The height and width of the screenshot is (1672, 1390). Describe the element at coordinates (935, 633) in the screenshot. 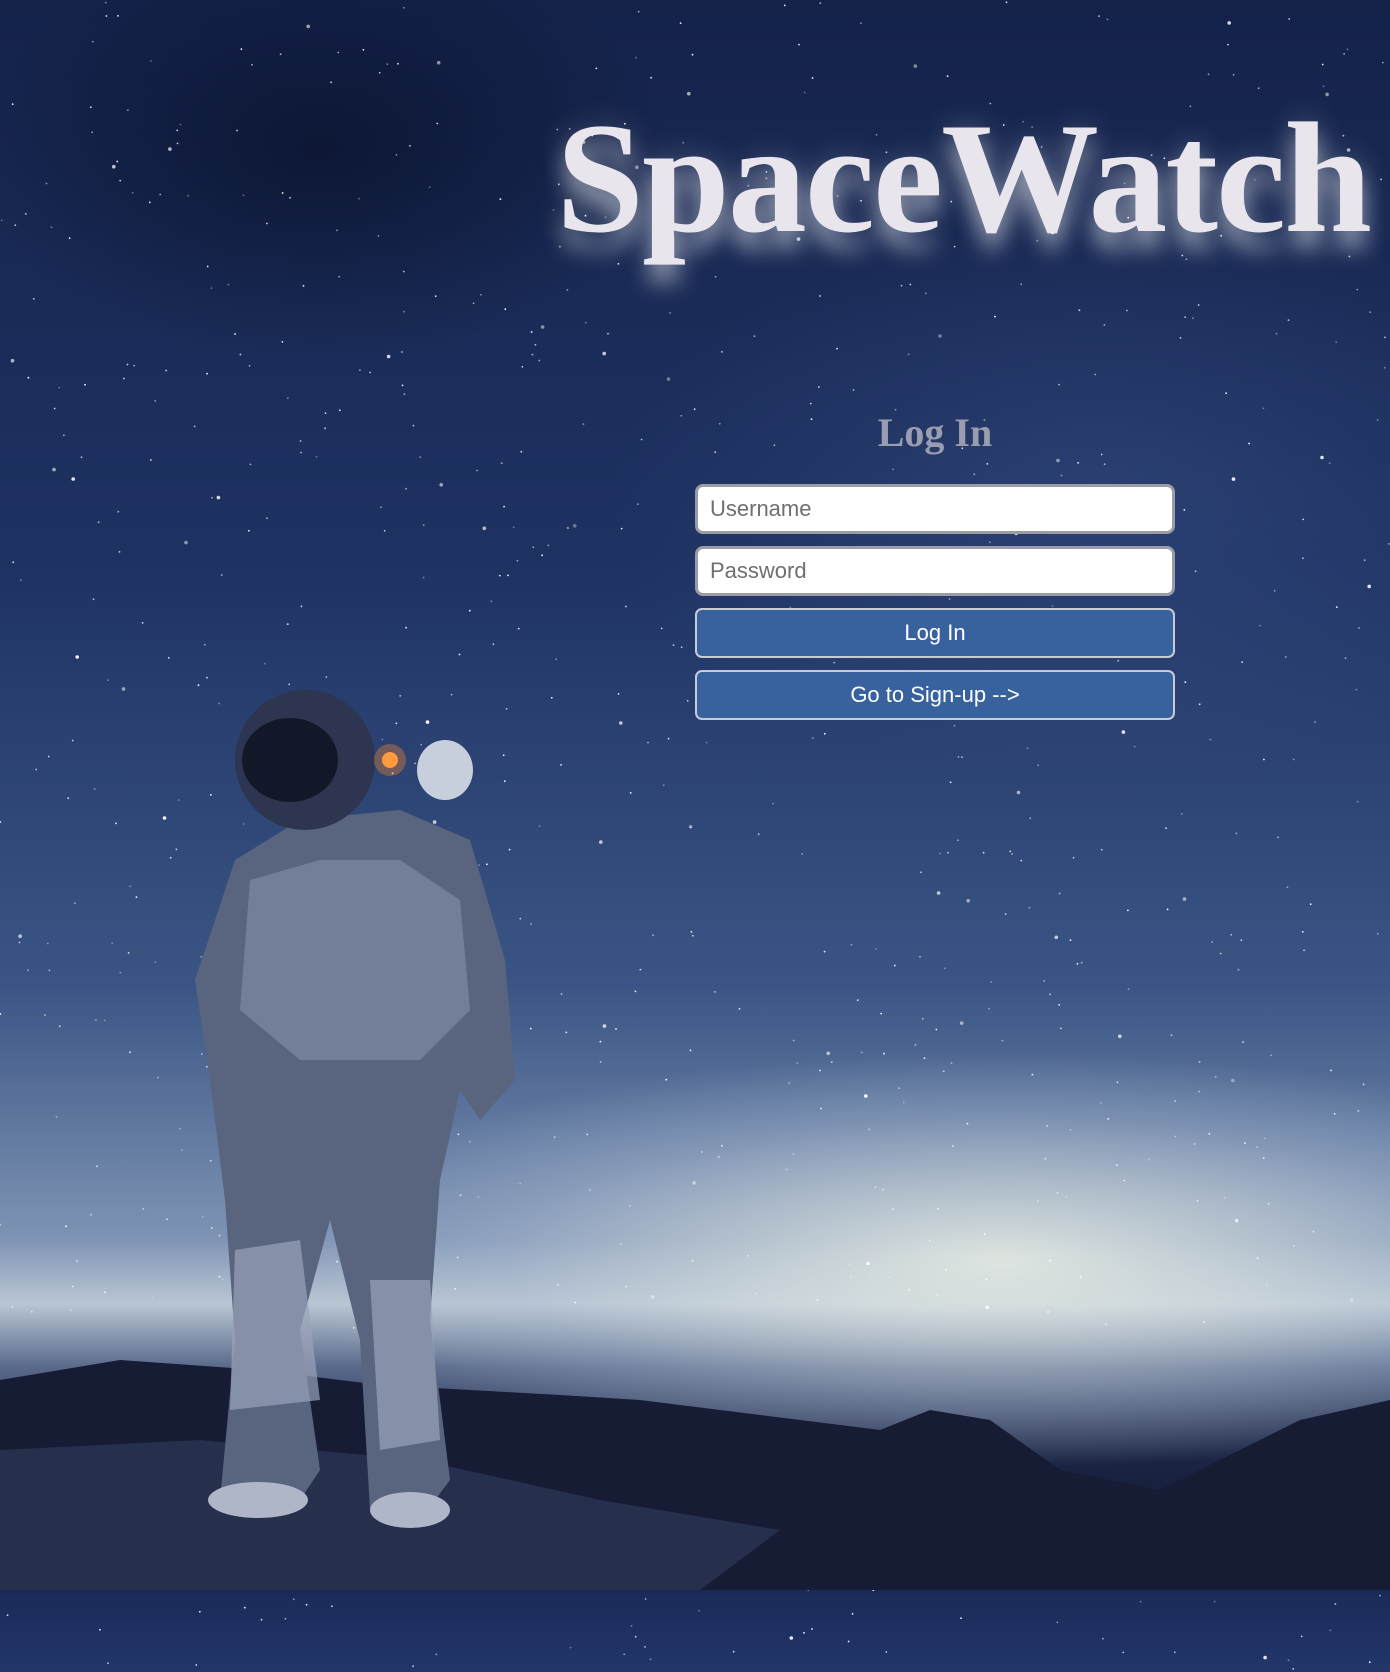

I see `login-button: Log In` at that location.